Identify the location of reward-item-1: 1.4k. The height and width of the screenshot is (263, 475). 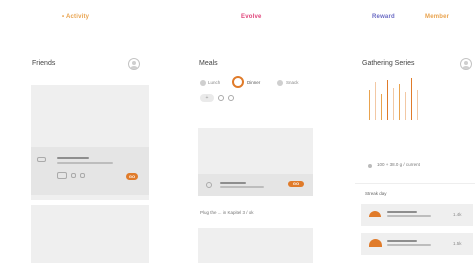
(417, 215).